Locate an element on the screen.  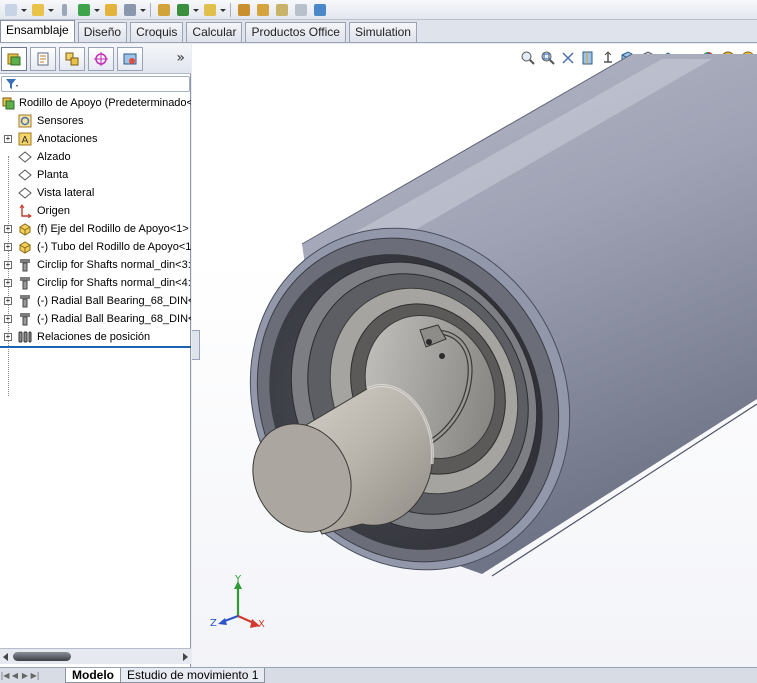
scroll-left-icon is located at coordinates (5, 657).